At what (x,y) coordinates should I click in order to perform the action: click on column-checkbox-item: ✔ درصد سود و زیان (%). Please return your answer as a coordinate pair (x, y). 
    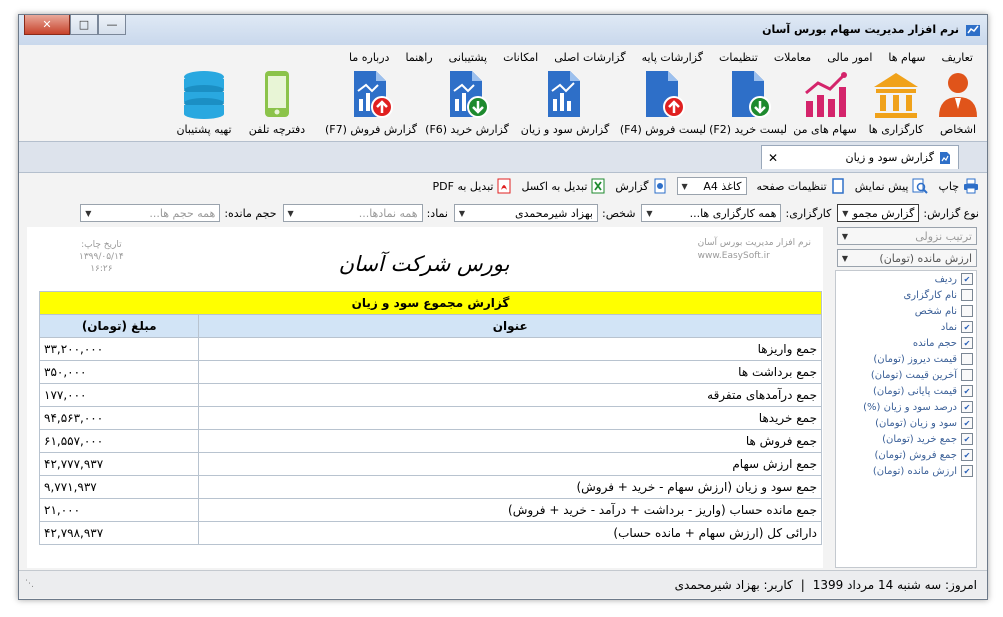
    Looking at the image, I should click on (906, 407).